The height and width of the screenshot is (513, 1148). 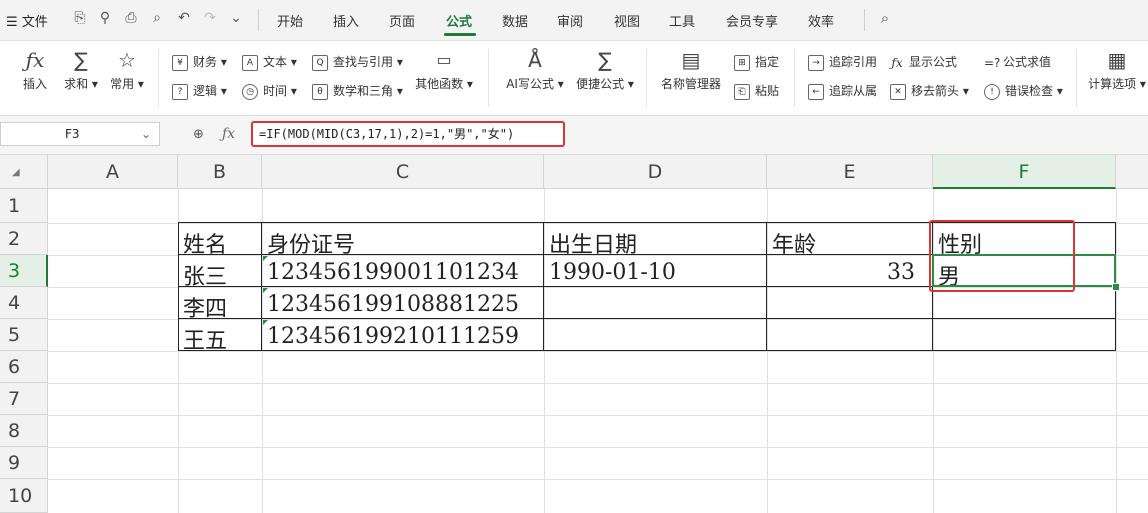 What do you see at coordinates (24, 335) in the screenshot?
I see `row-header-5: 5` at bounding box center [24, 335].